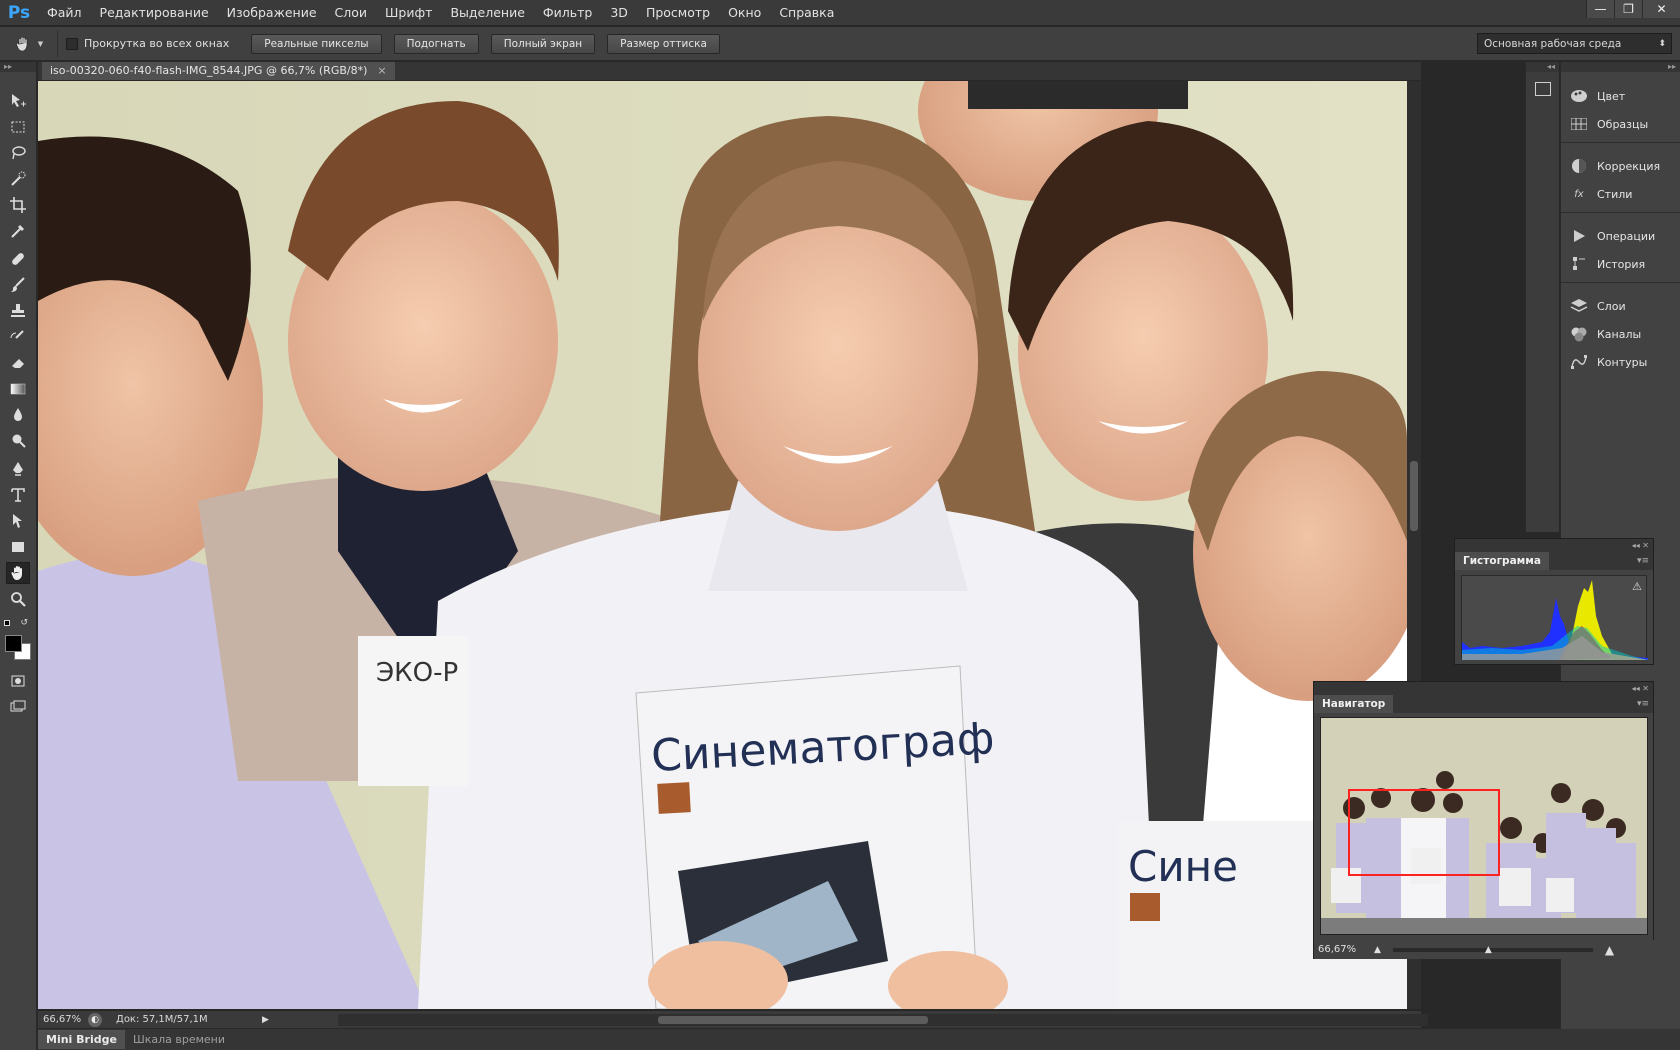 This screenshot has height=1050, width=1680. I want to click on close-tab-icon: ×, so click(381, 71).